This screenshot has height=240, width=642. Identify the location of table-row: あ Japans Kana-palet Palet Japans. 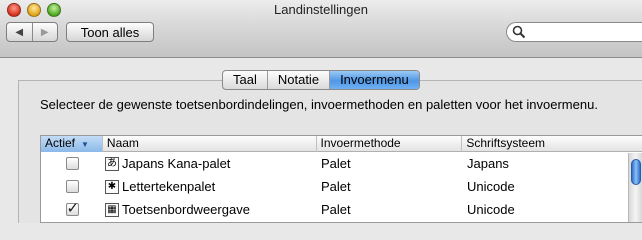
(341, 163).